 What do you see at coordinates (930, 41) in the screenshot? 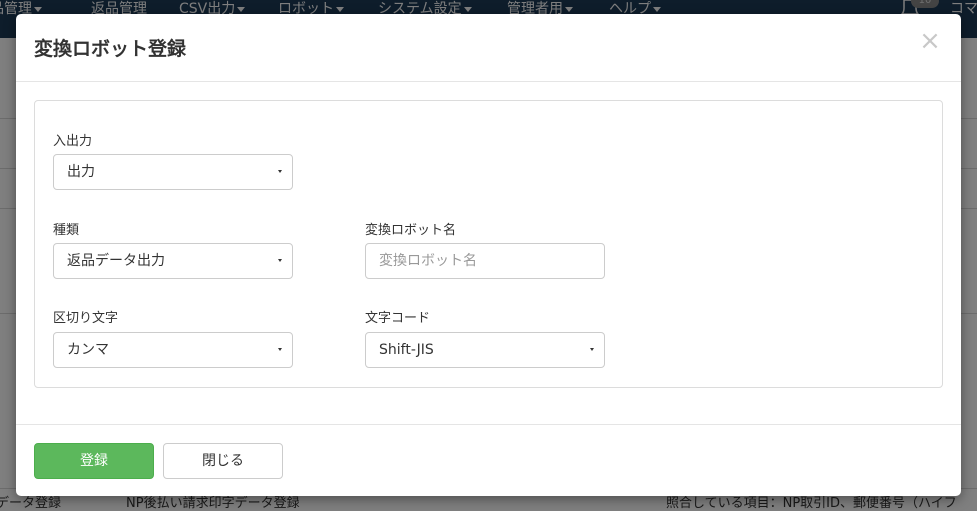
I see `close-icon: ×` at bounding box center [930, 41].